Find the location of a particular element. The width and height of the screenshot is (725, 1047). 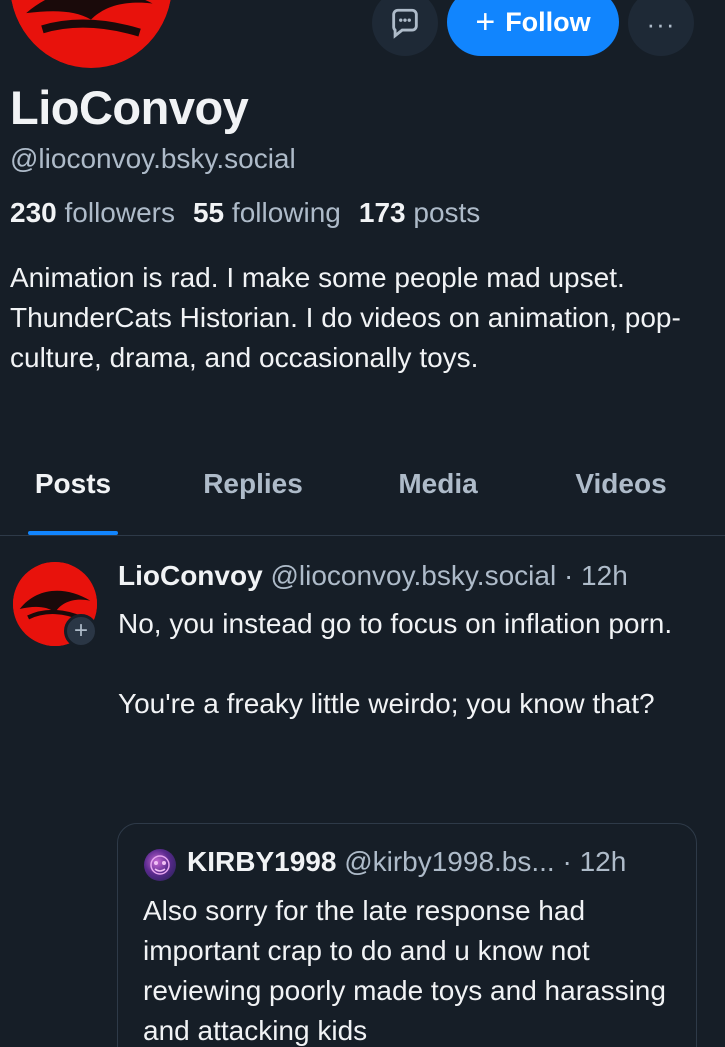

quoted-timestamp: · 12h is located at coordinates (594, 861).